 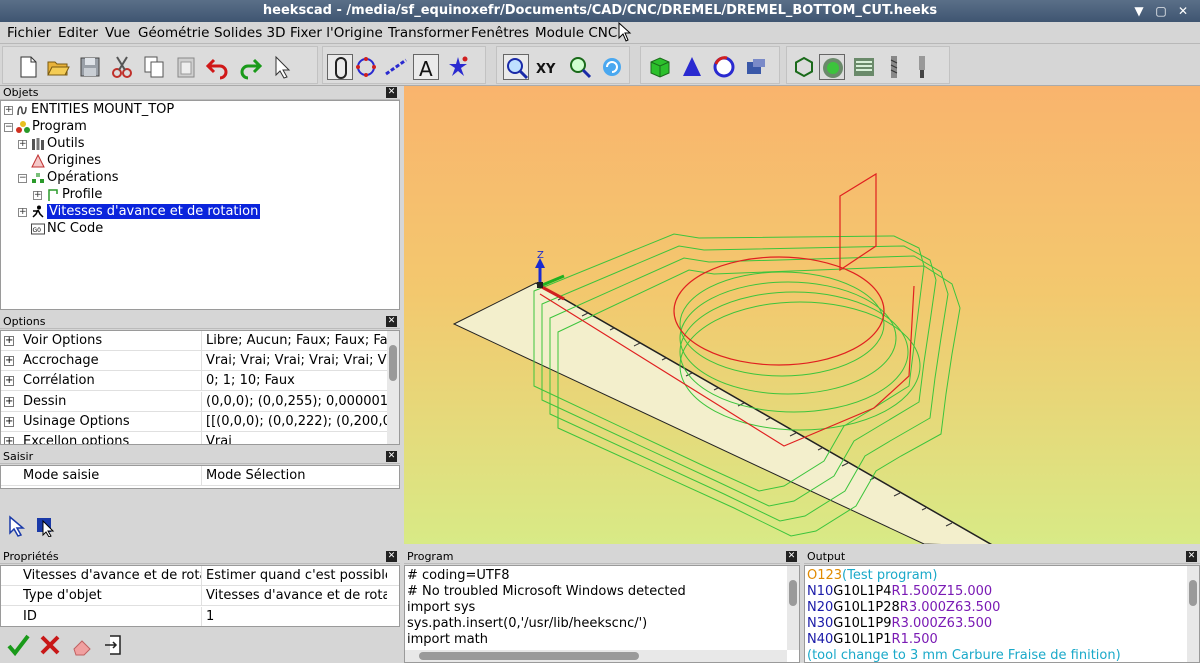 I want to click on menu-transformer: Transformer, so click(x=428, y=33).